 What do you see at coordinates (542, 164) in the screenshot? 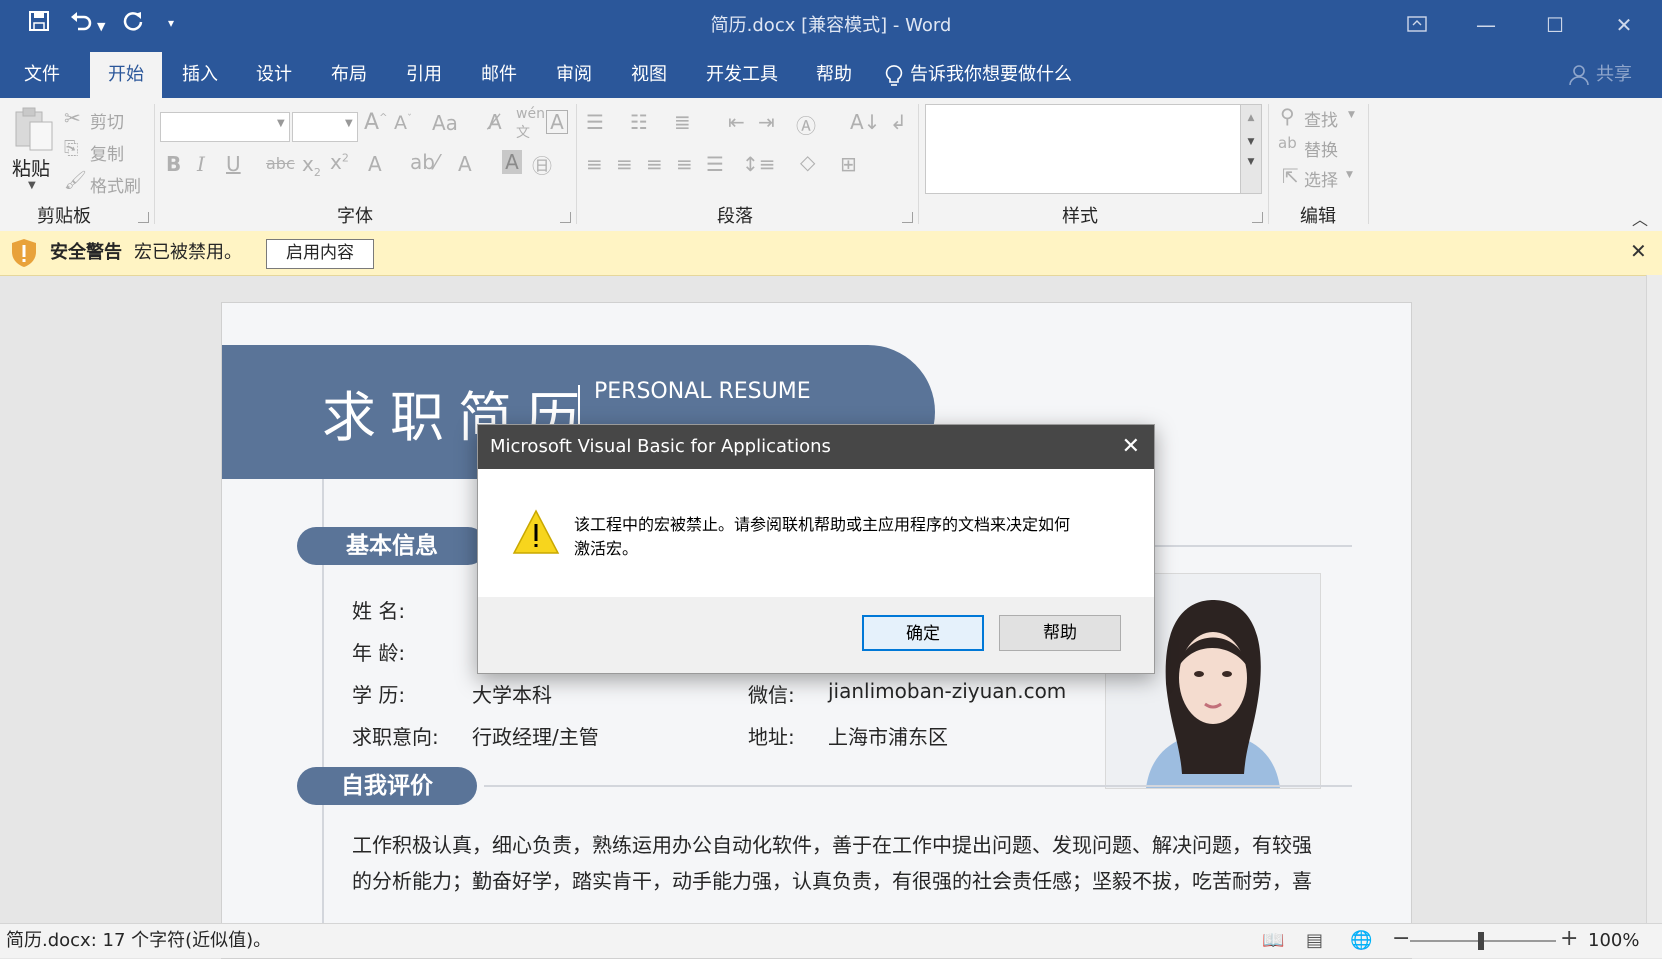
I see `enclose-characters-icon: ㊐` at bounding box center [542, 164].